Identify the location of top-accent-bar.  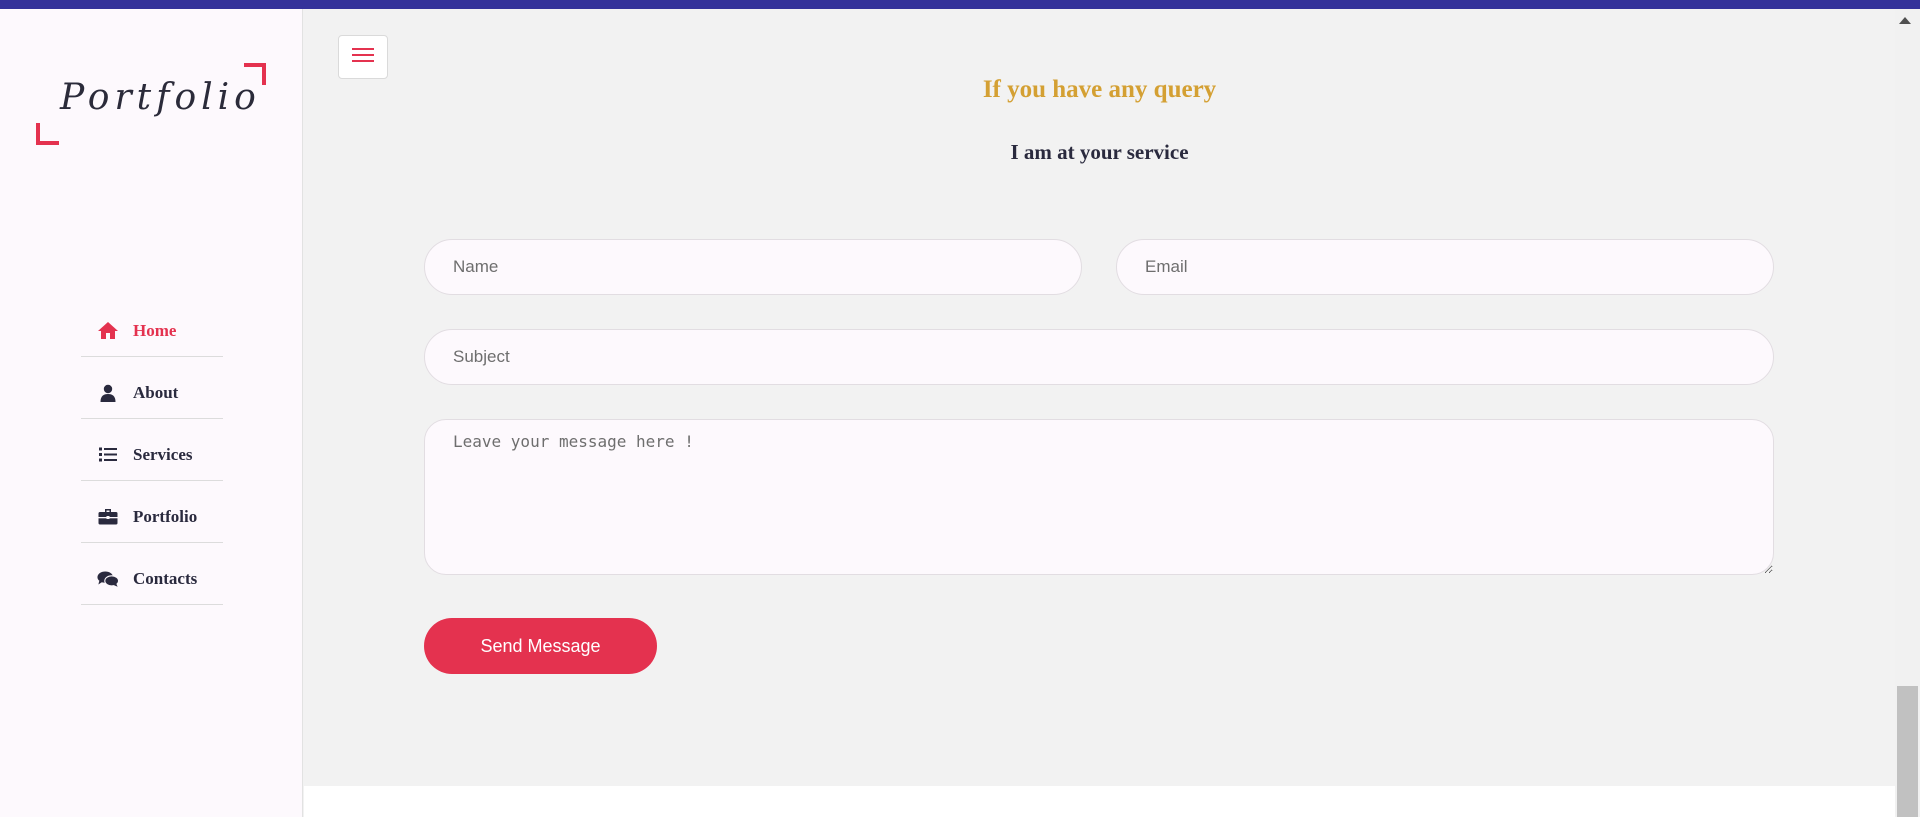
(960, 4).